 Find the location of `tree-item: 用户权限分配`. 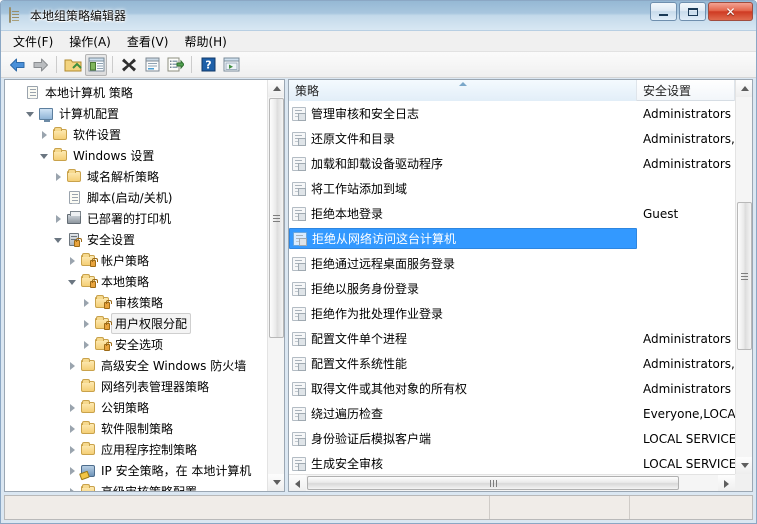

tree-item: 用户权限分配 is located at coordinates (136, 323).